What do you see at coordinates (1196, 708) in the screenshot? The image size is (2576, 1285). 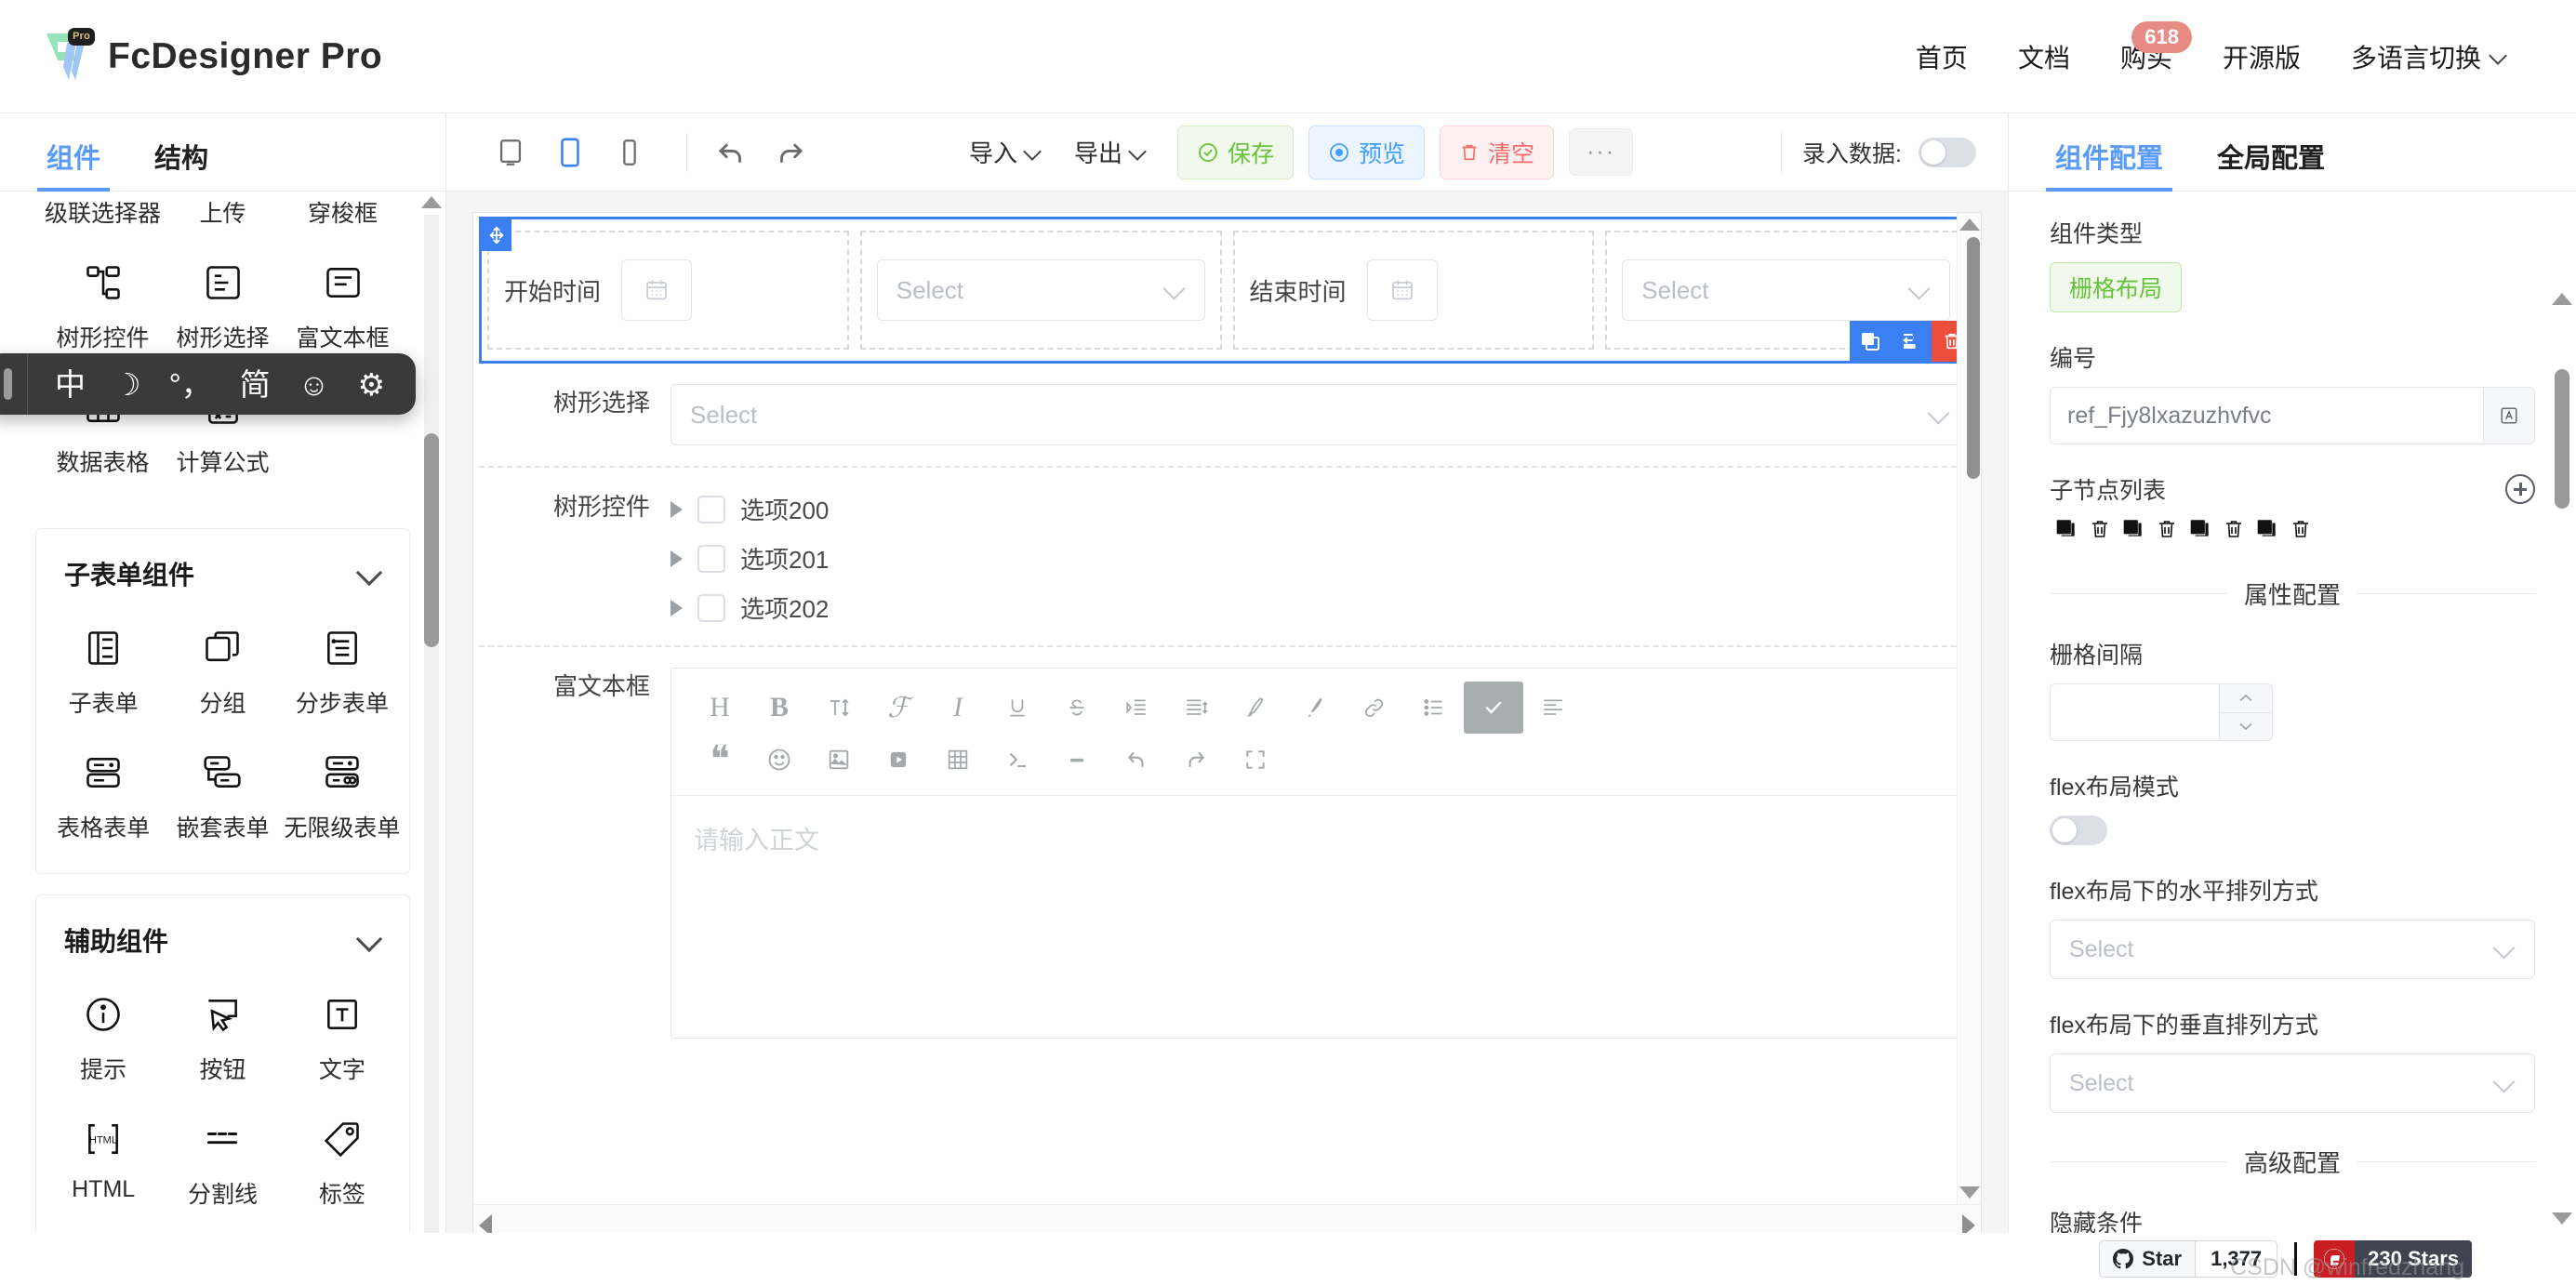 I see `line-height-icon` at bounding box center [1196, 708].